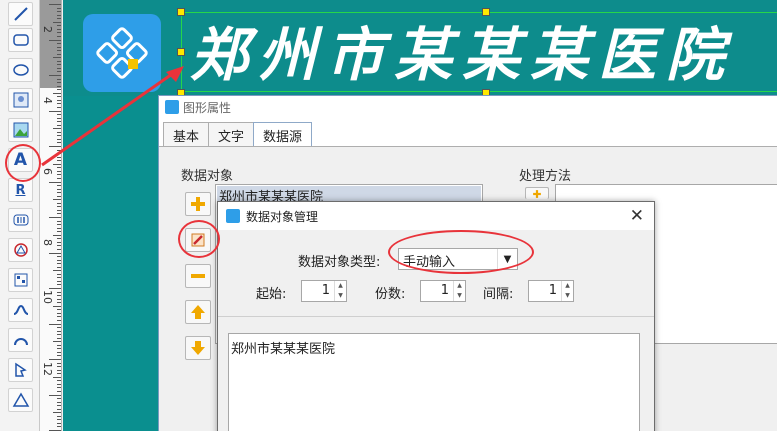  I want to click on triangle-icon, so click(20, 399).